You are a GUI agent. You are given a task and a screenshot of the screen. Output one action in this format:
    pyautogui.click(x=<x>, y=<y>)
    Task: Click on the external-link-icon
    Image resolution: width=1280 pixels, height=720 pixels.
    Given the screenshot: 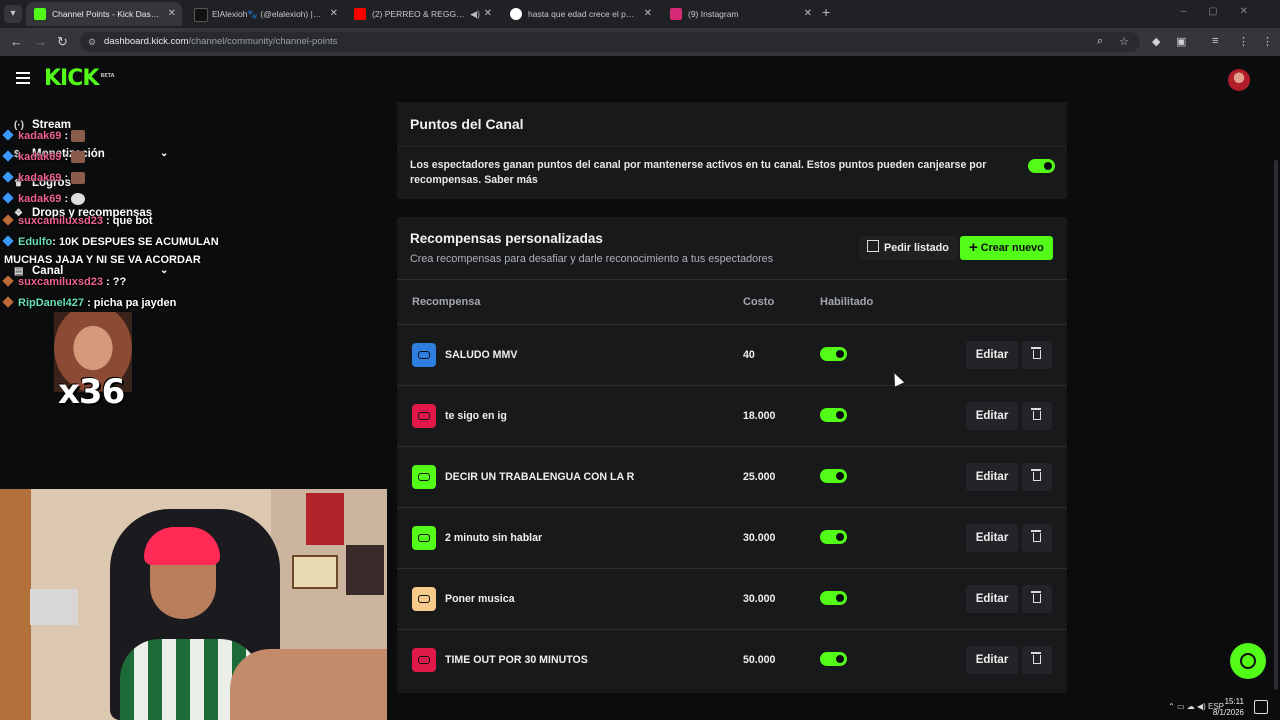 What is the action you would take?
    pyautogui.click(x=873, y=246)
    